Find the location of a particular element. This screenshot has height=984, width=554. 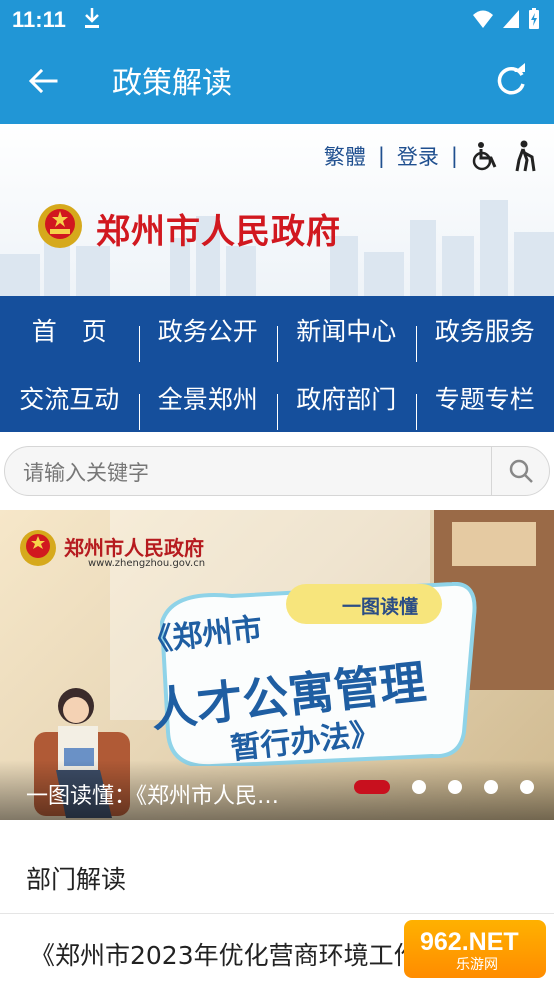

watermark-logo: 962.NET 乐游网 is located at coordinates (475, 949).